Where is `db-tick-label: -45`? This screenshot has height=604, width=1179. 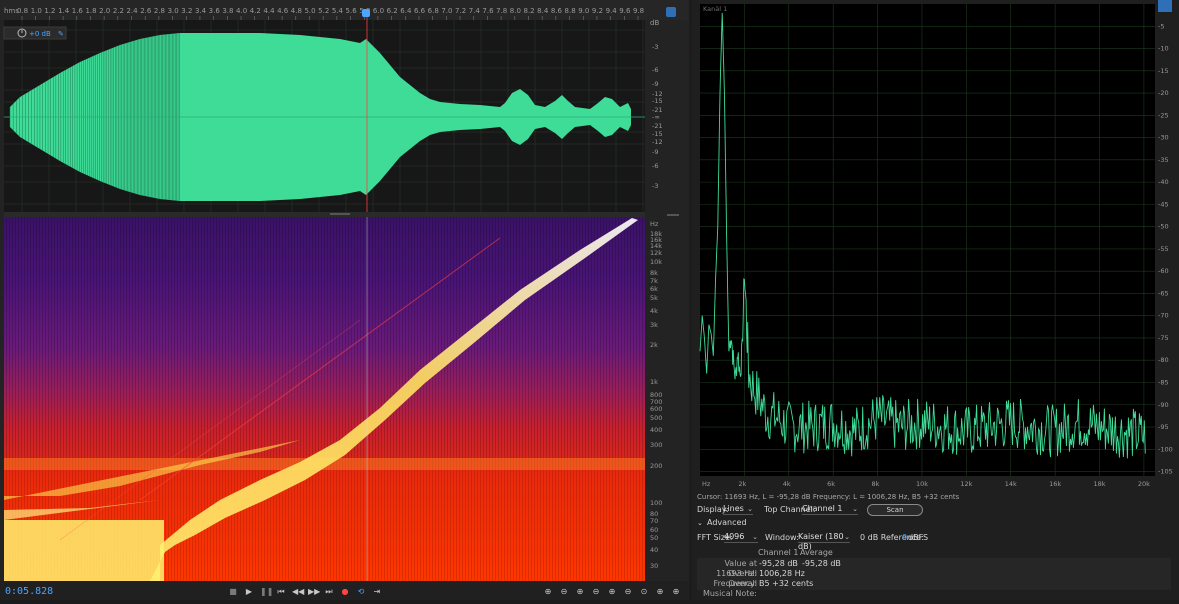 db-tick-label: -45 is located at coordinates (1163, 204).